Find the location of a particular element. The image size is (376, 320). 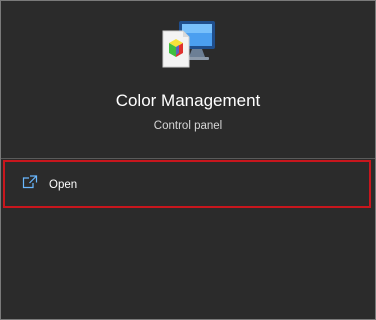

open-label: Open is located at coordinates (63, 185).